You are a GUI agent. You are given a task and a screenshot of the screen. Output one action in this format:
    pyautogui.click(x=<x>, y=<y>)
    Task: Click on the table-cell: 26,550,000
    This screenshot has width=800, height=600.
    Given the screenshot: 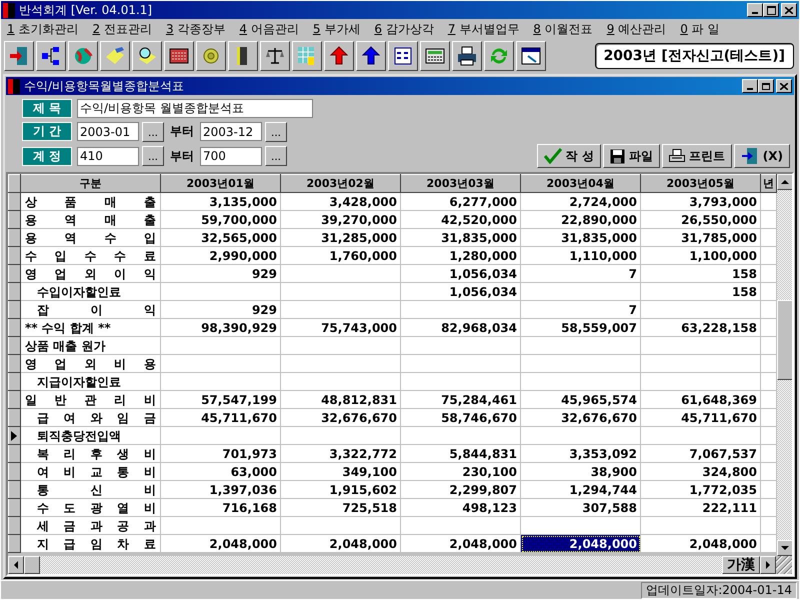 What is the action you would take?
    pyautogui.click(x=700, y=219)
    